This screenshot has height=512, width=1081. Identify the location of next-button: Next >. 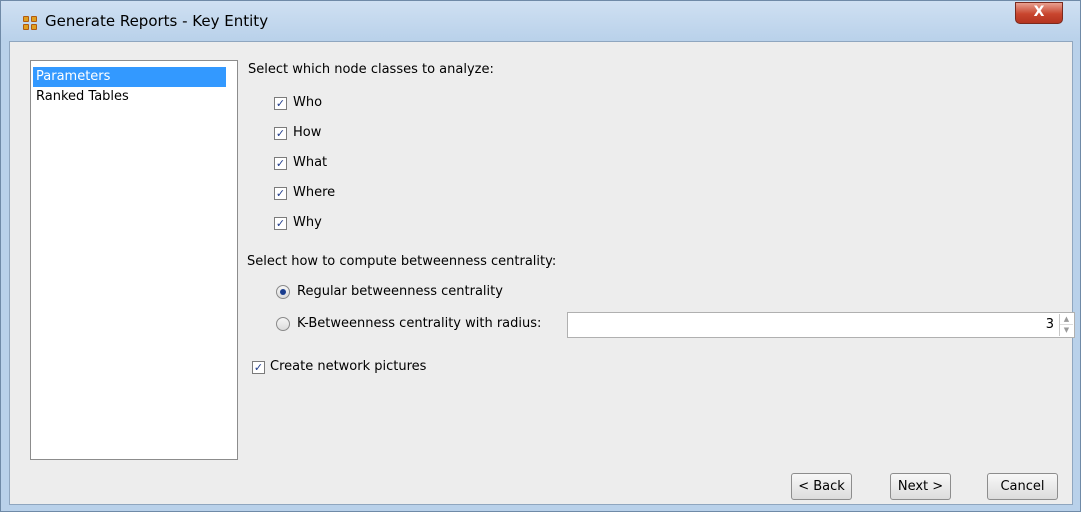
(920, 486).